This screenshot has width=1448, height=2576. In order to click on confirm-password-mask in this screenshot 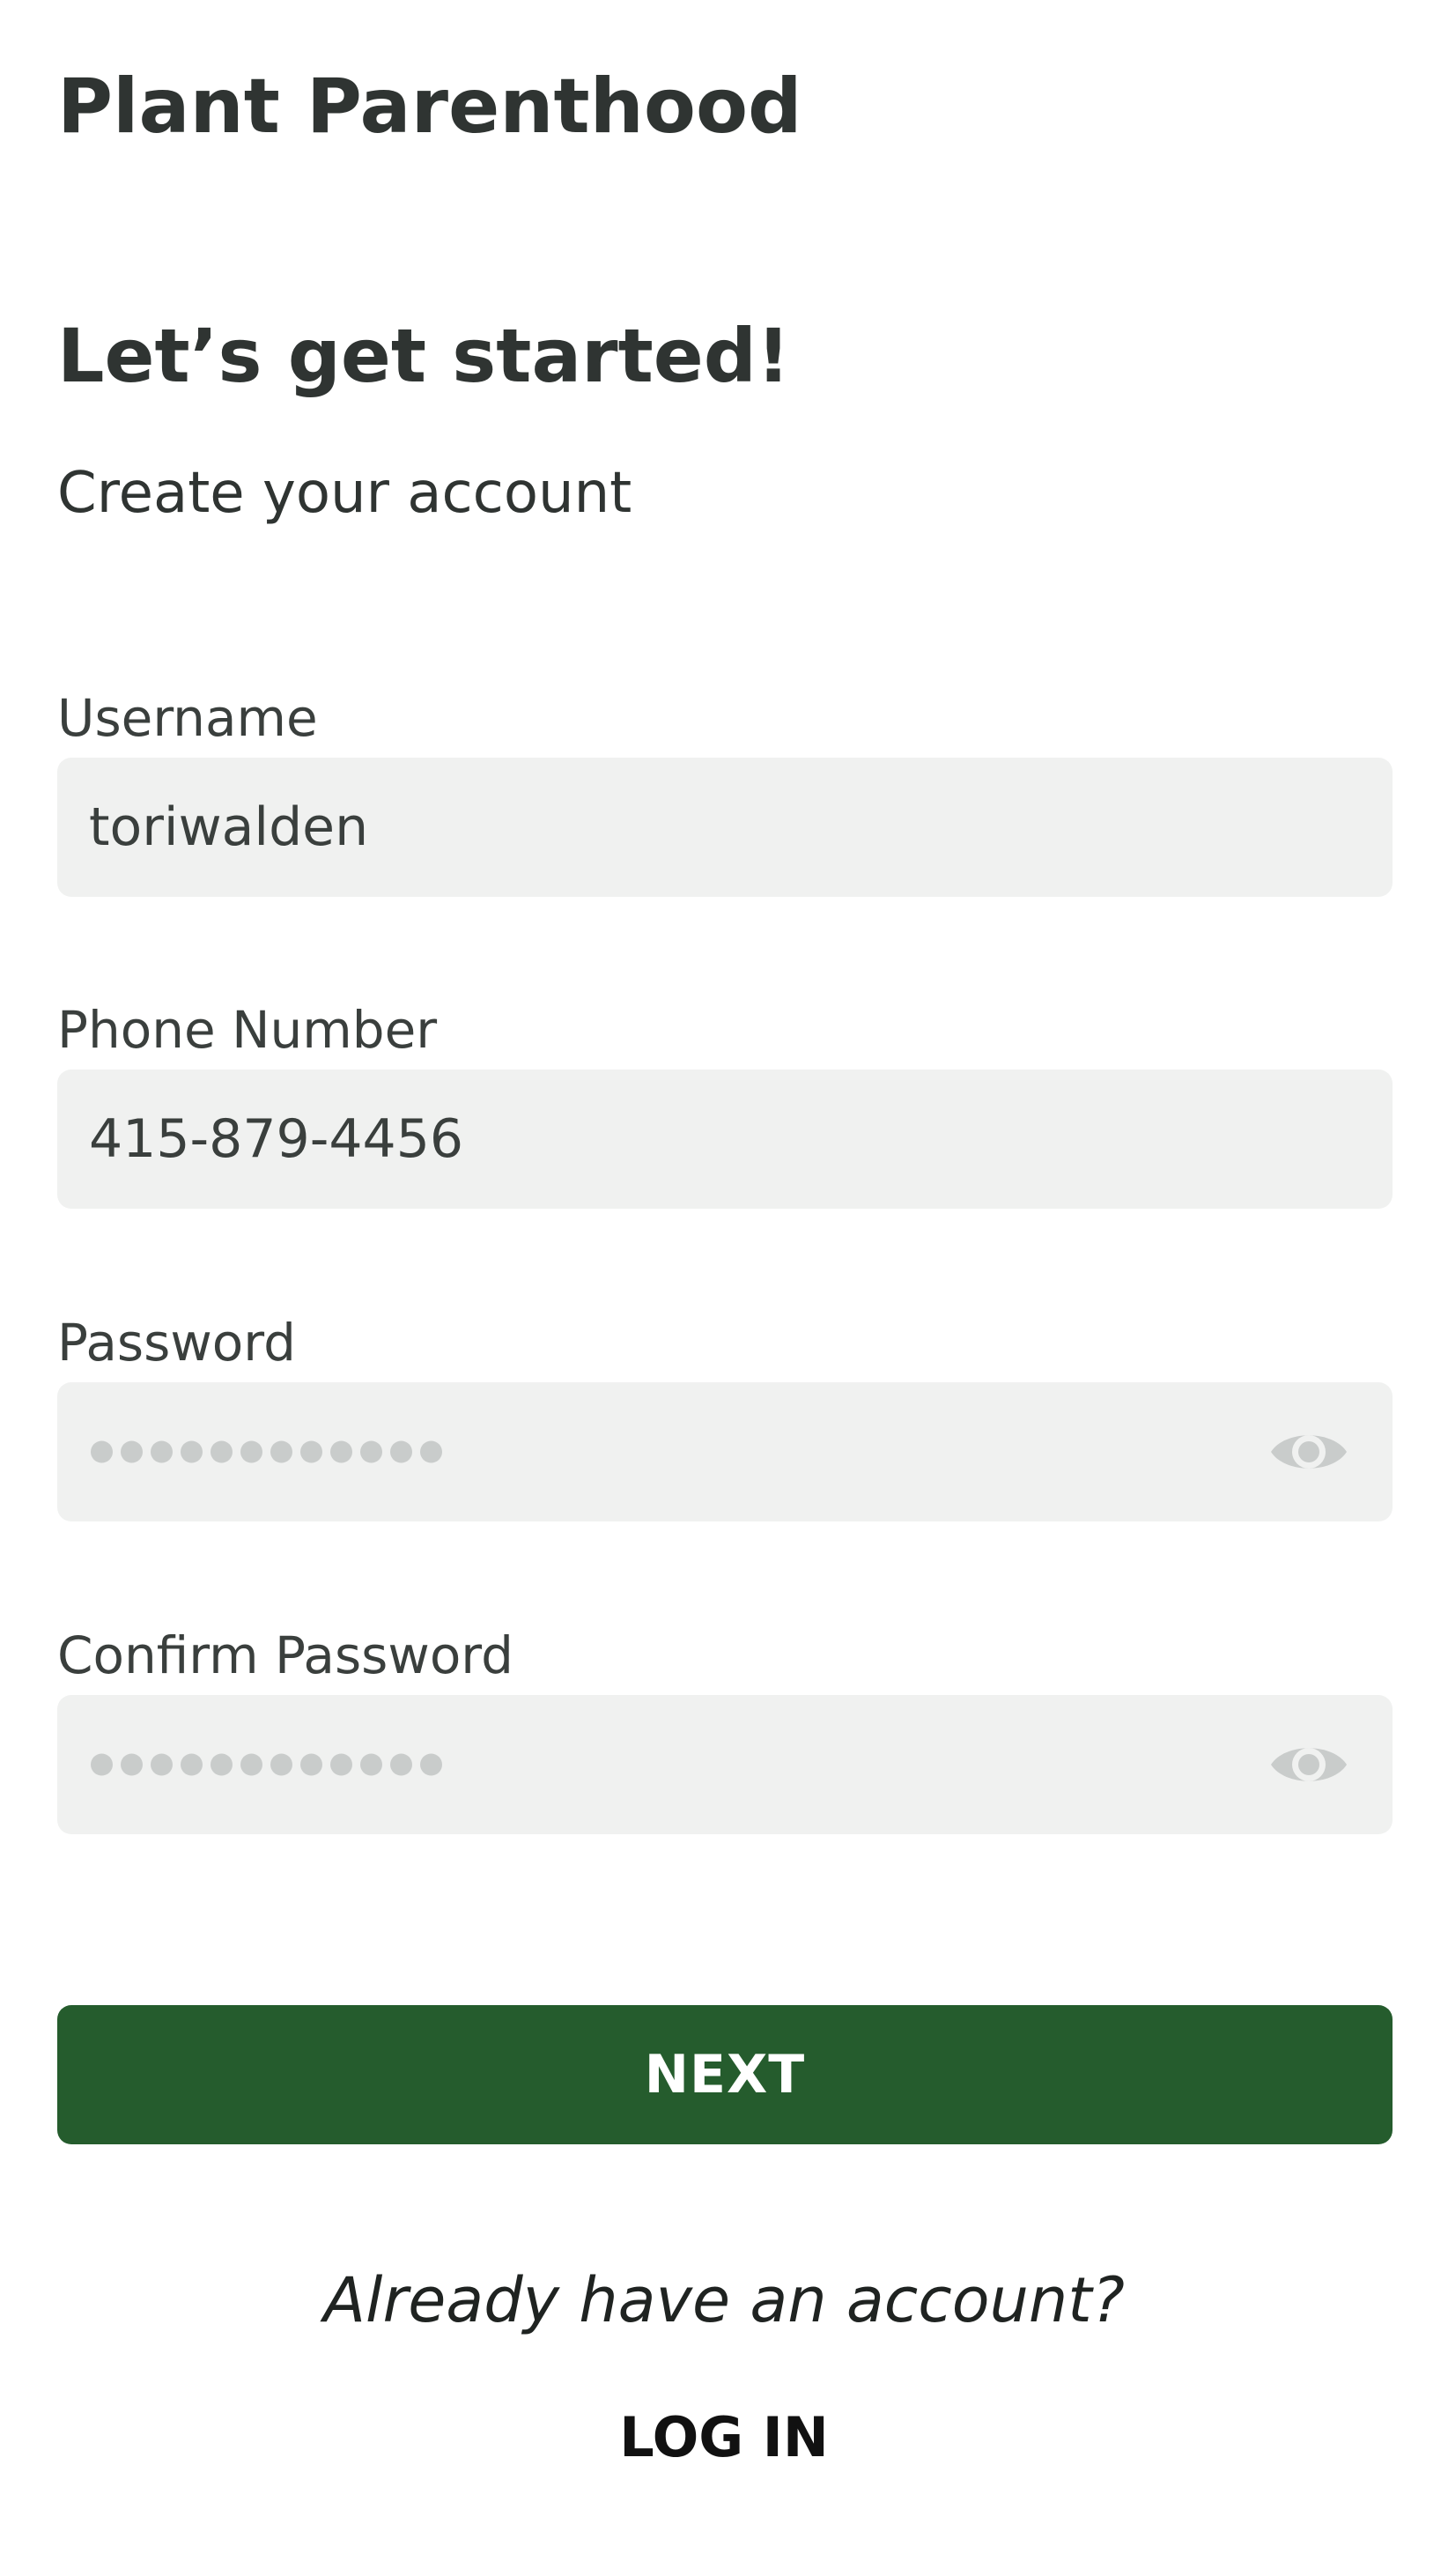, I will do `click(266, 1765)`.